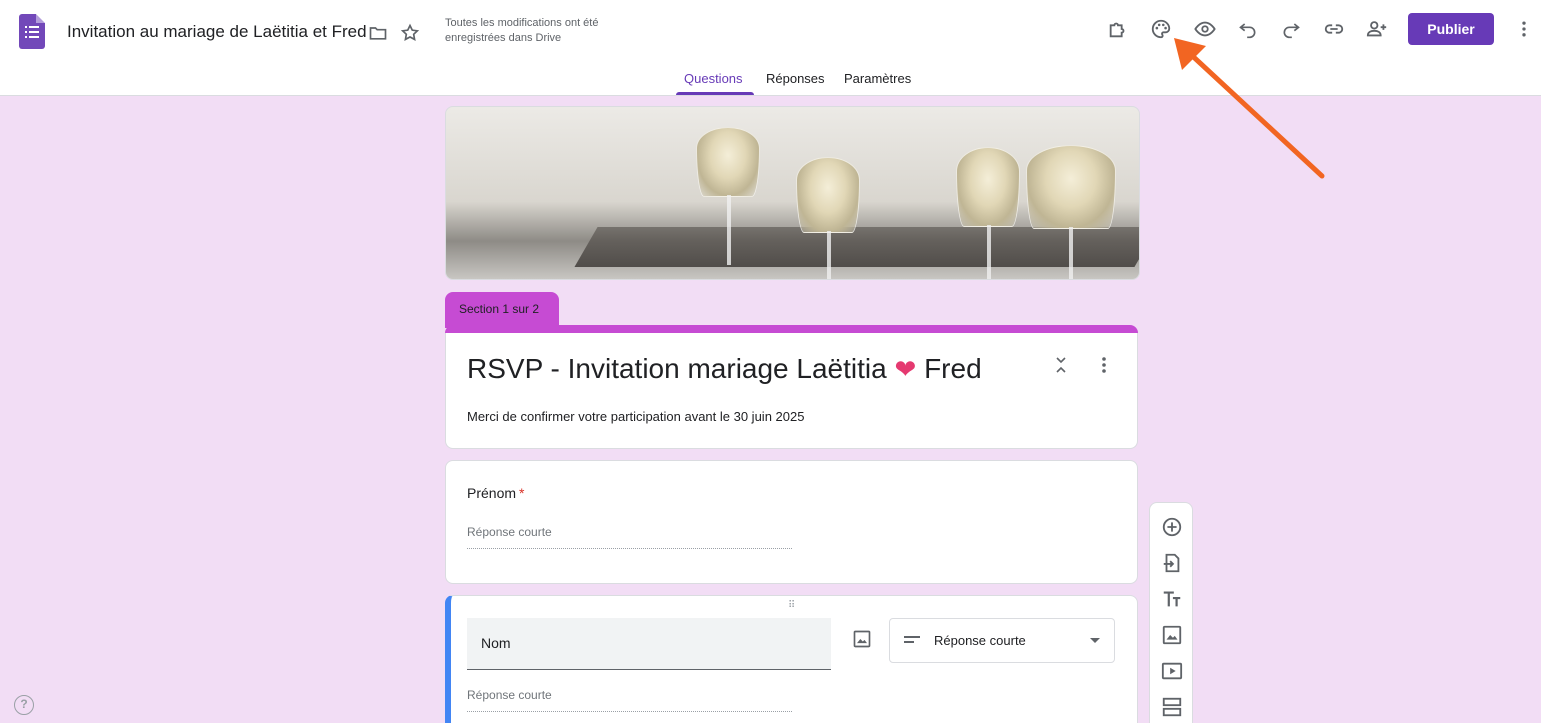  What do you see at coordinates (1172, 707) in the screenshot?
I see `add-section-icon` at bounding box center [1172, 707].